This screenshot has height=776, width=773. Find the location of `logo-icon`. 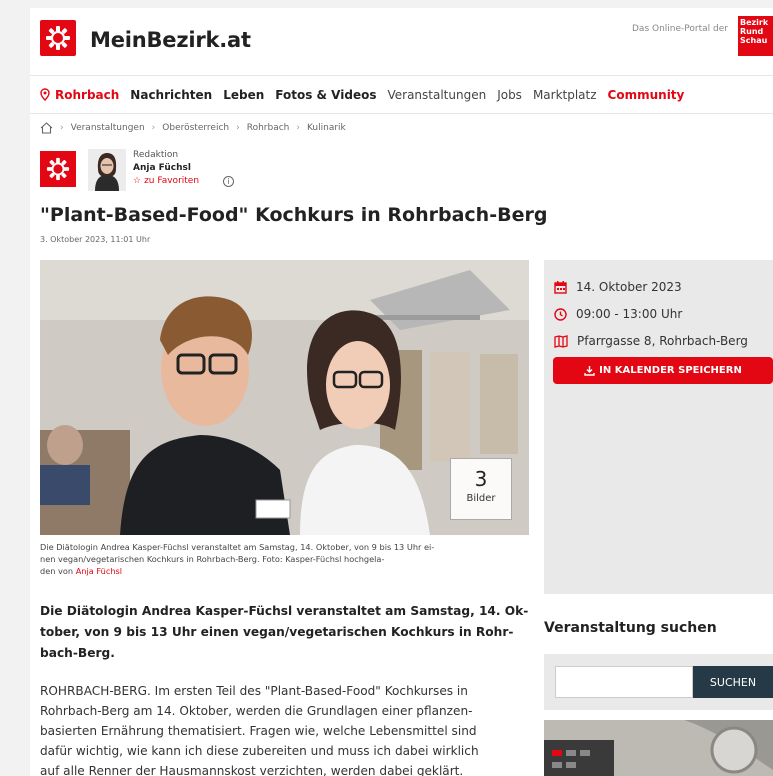

logo-icon is located at coordinates (58, 38).